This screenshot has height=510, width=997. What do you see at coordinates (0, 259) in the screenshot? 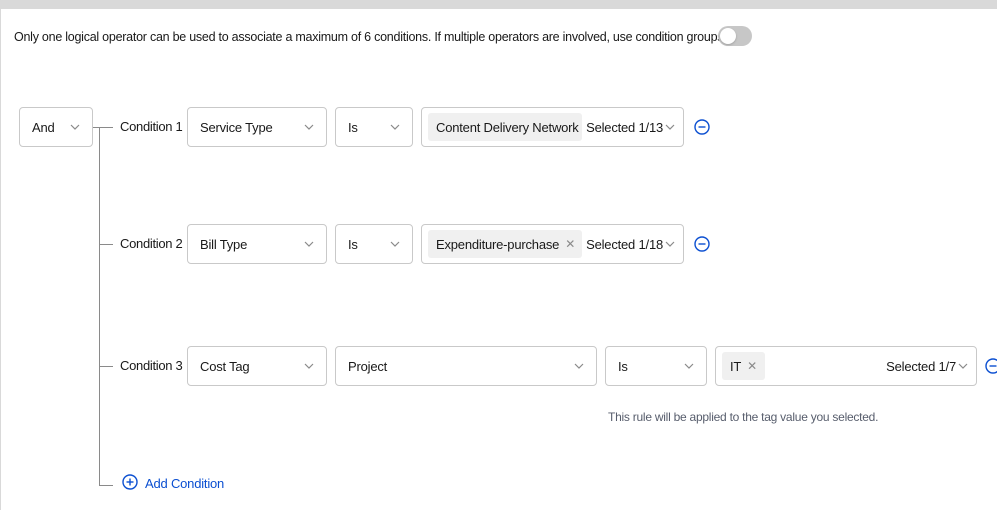
I see `left-border` at bounding box center [0, 259].